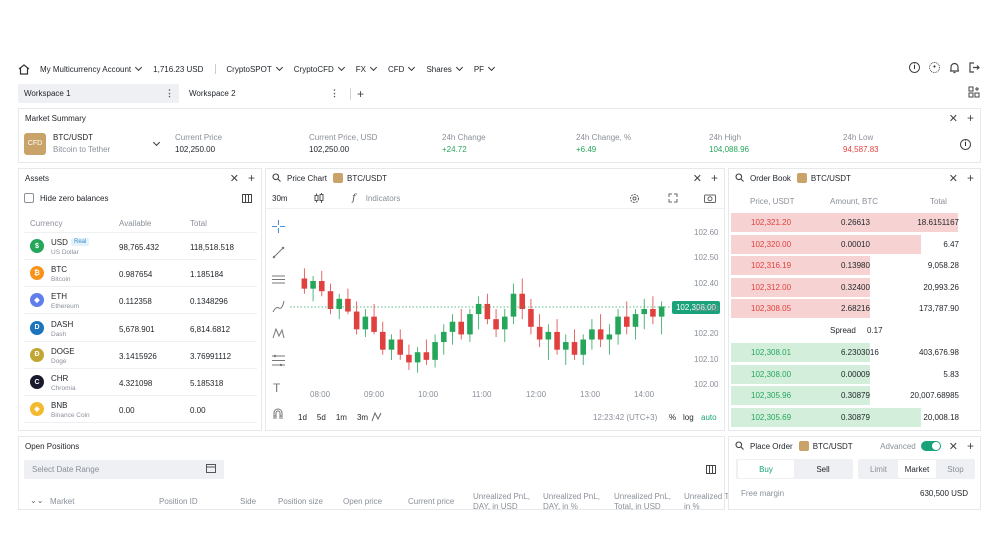 This screenshot has width=1000, height=553. What do you see at coordinates (98, 93) in the screenshot?
I see `tab-workspace-1: Workspace 1 ⋮` at bounding box center [98, 93].